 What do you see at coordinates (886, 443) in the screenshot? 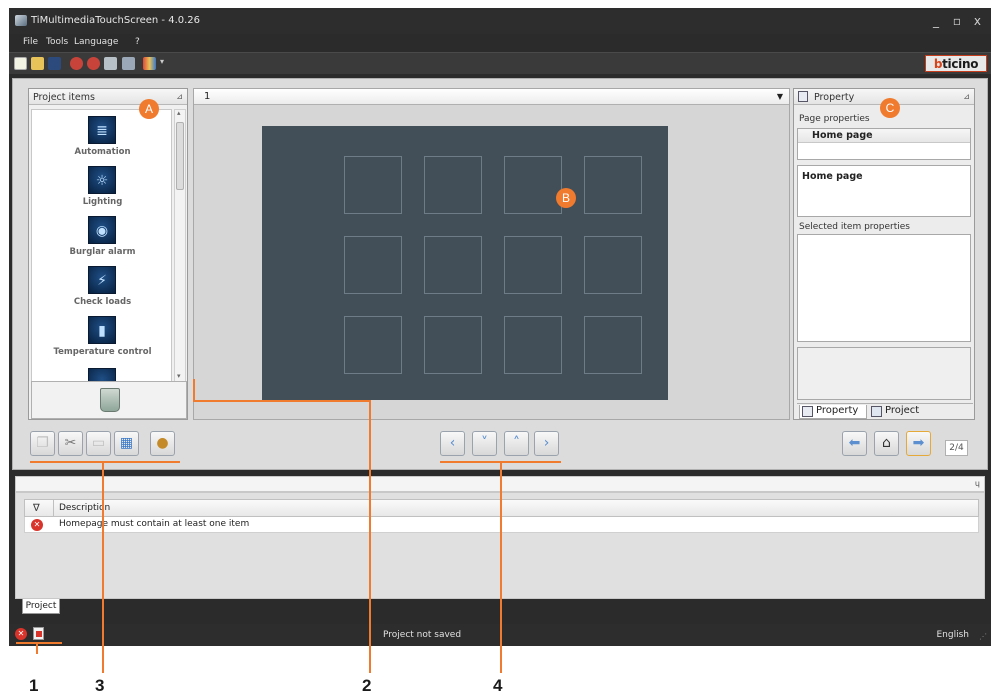
I see `home-button: ⌂` at bounding box center [886, 443].